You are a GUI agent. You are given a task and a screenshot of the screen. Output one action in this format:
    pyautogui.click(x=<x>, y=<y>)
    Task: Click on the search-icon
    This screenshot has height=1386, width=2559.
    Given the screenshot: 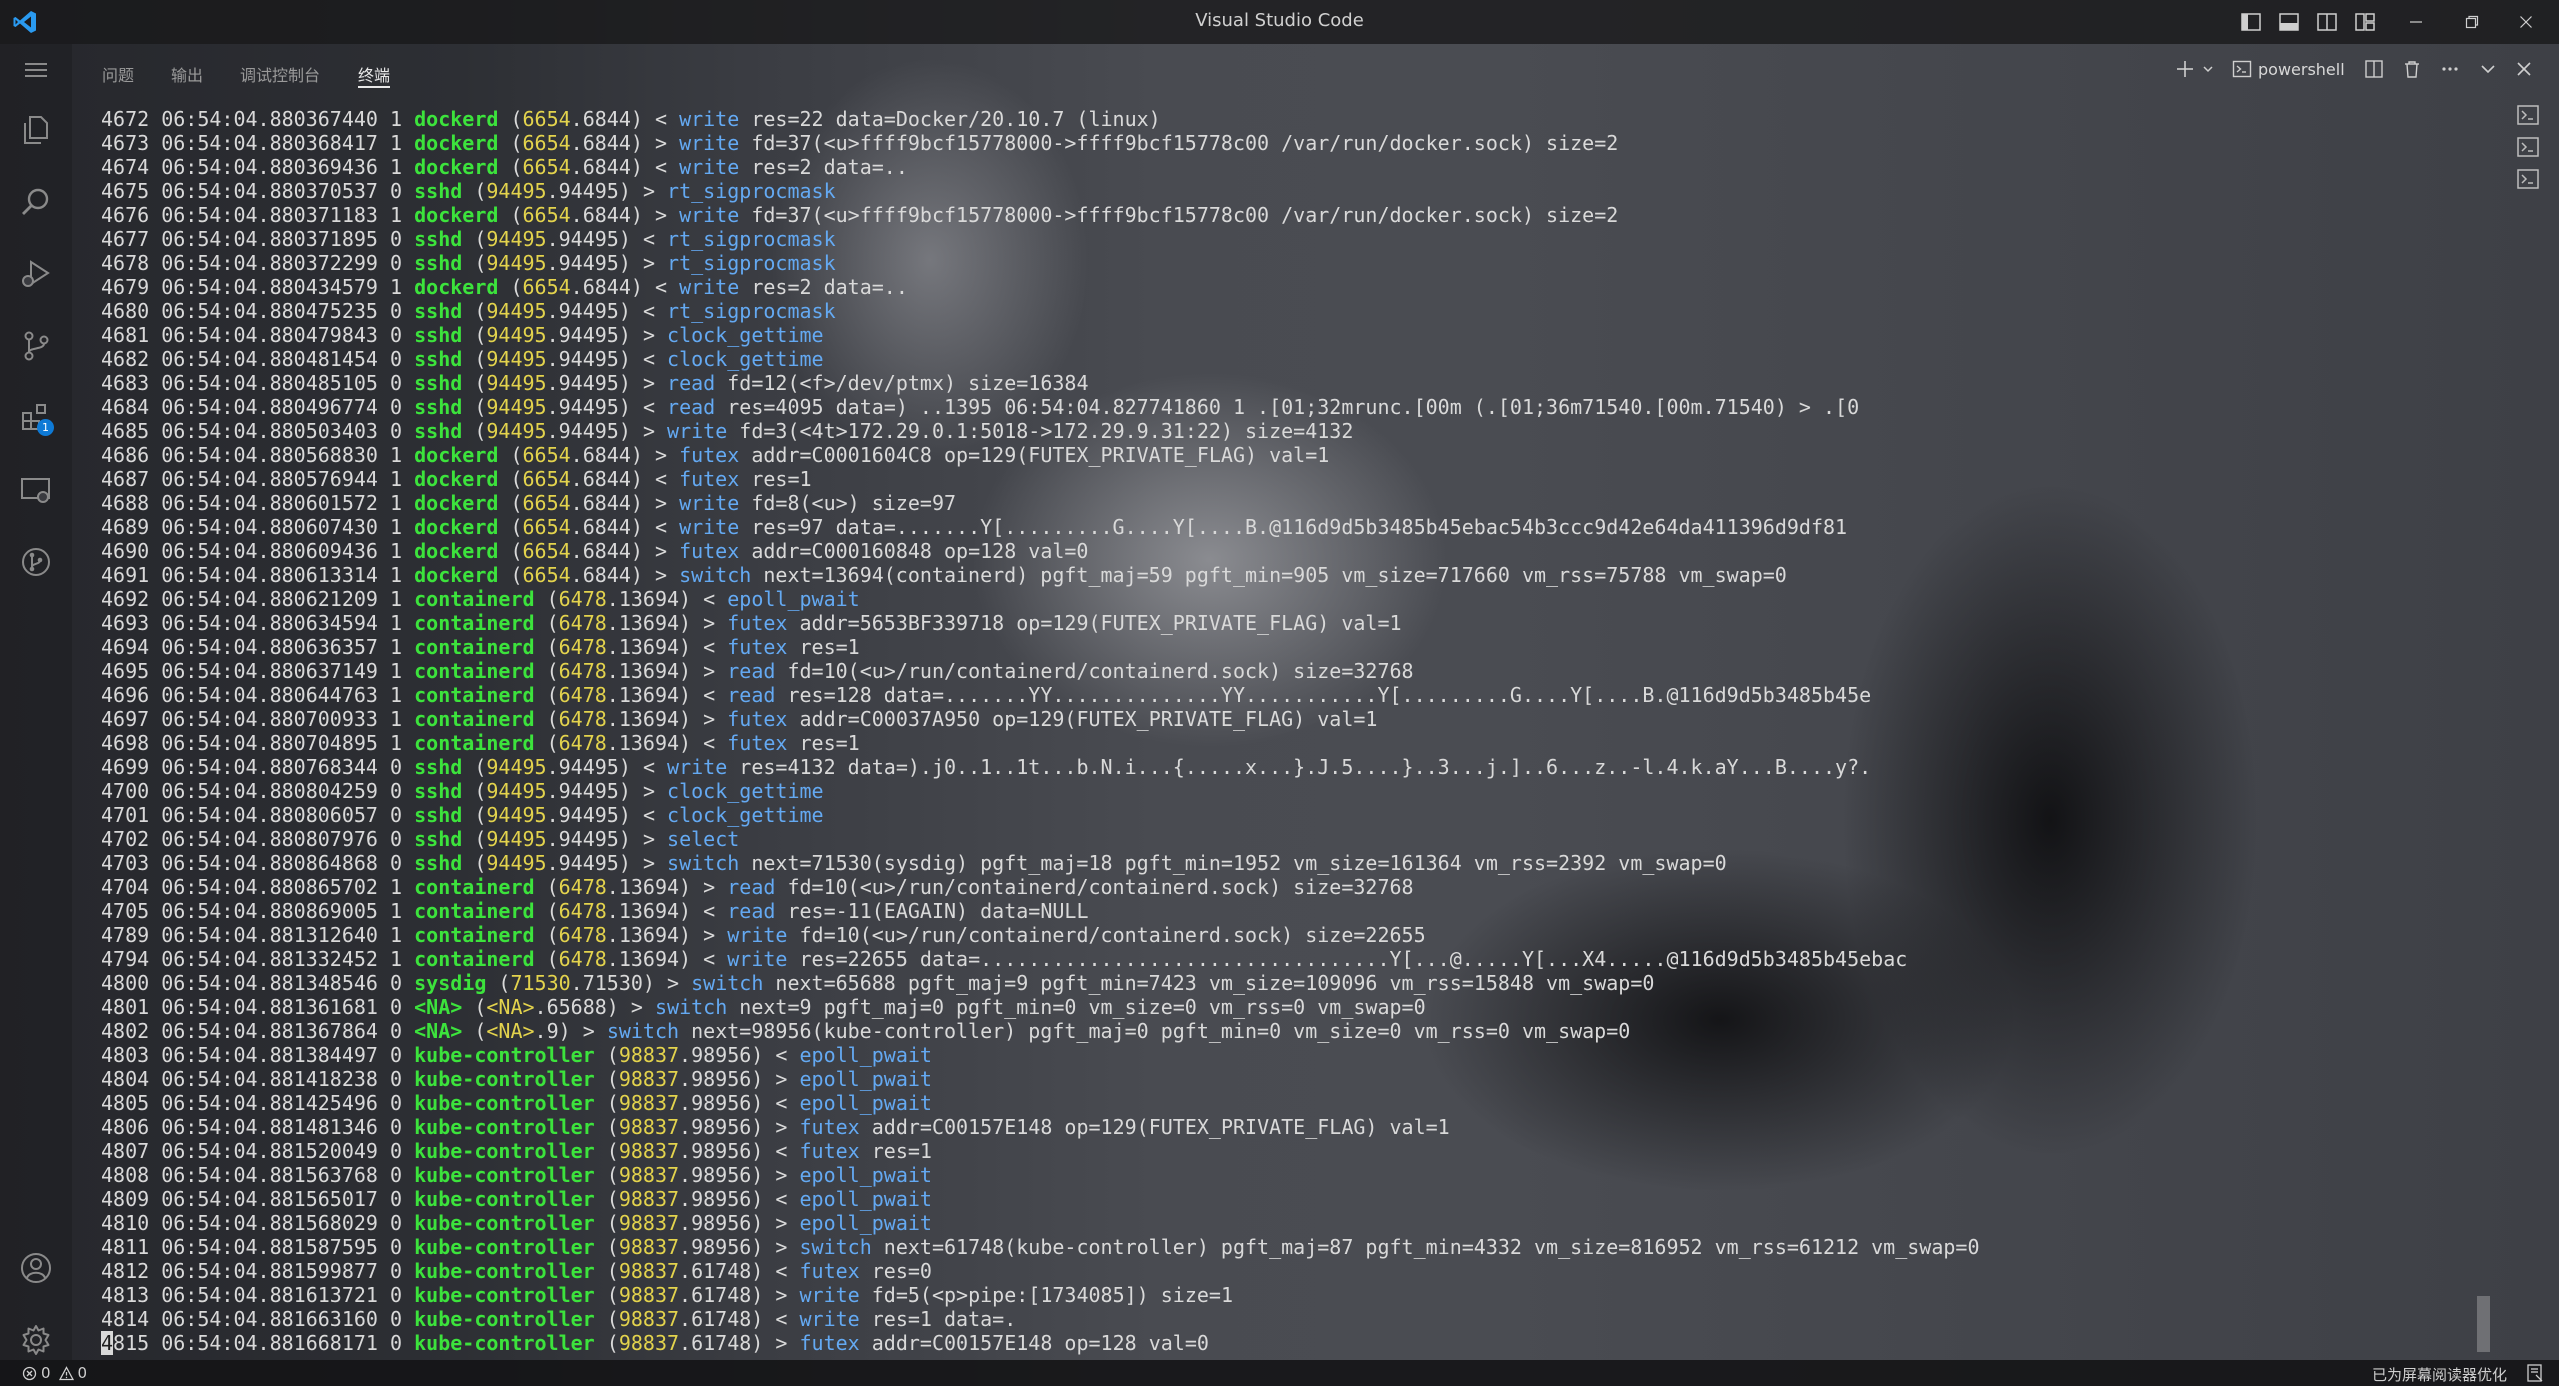 What is the action you would take?
    pyautogui.click(x=35, y=201)
    